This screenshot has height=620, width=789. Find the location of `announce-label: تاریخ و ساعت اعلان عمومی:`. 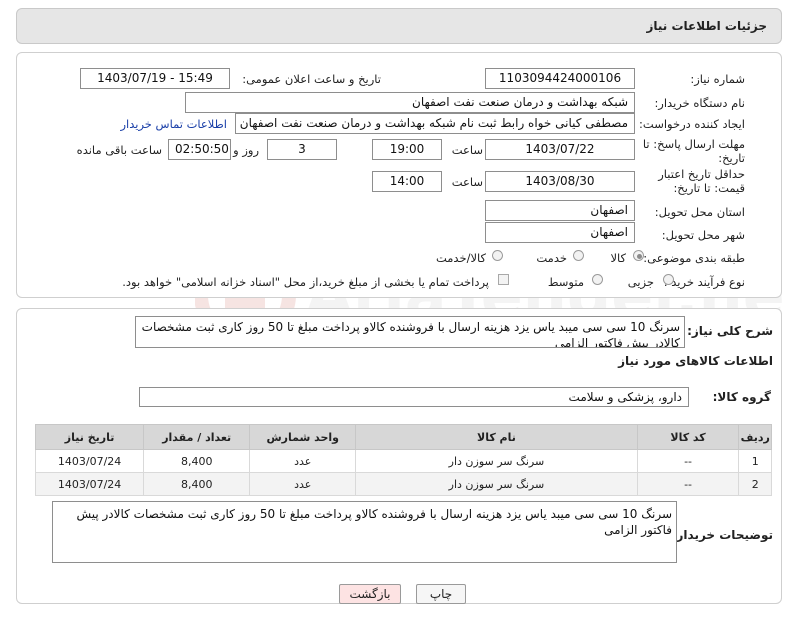

announce-label: تاریخ و ساعت اعلان عمومی: is located at coordinates (311, 79).